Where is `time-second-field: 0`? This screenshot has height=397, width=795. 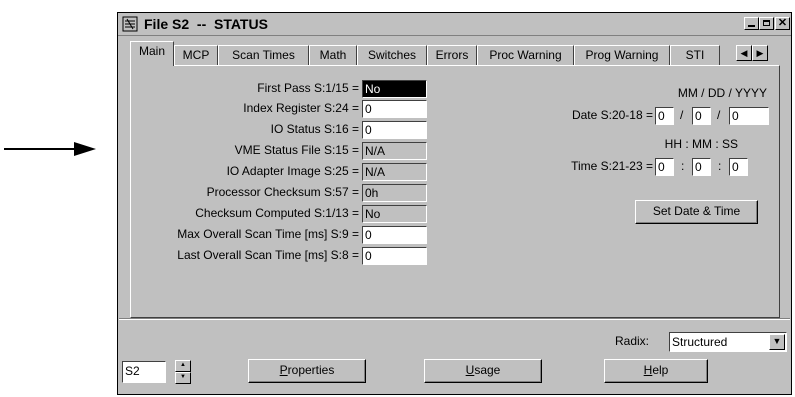
time-second-field: 0 is located at coordinates (738, 167).